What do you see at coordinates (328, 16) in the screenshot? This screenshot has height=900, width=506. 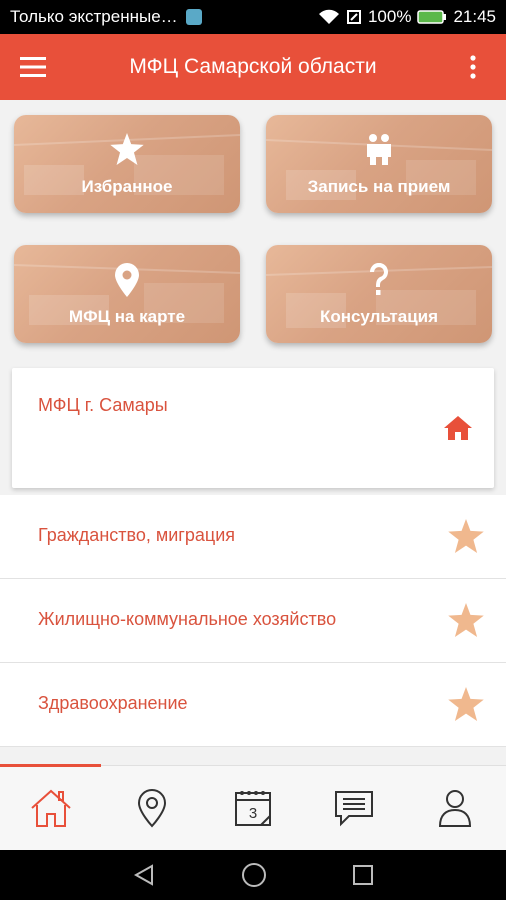 I see `wifi-icon` at bounding box center [328, 16].